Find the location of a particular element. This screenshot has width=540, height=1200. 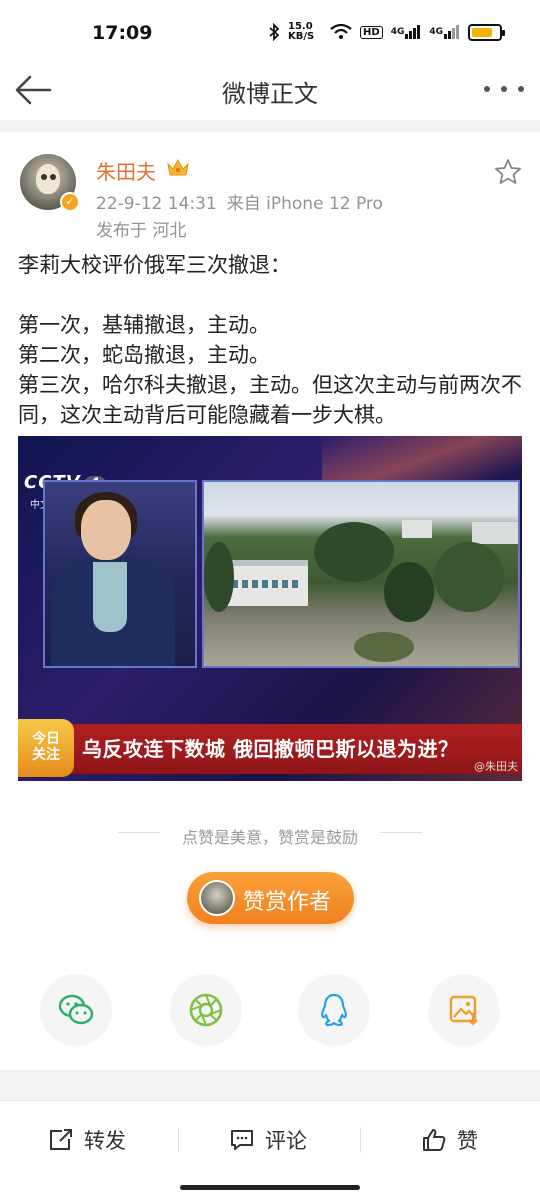

like-button: 赞 is located at coordinates (449, 1140).